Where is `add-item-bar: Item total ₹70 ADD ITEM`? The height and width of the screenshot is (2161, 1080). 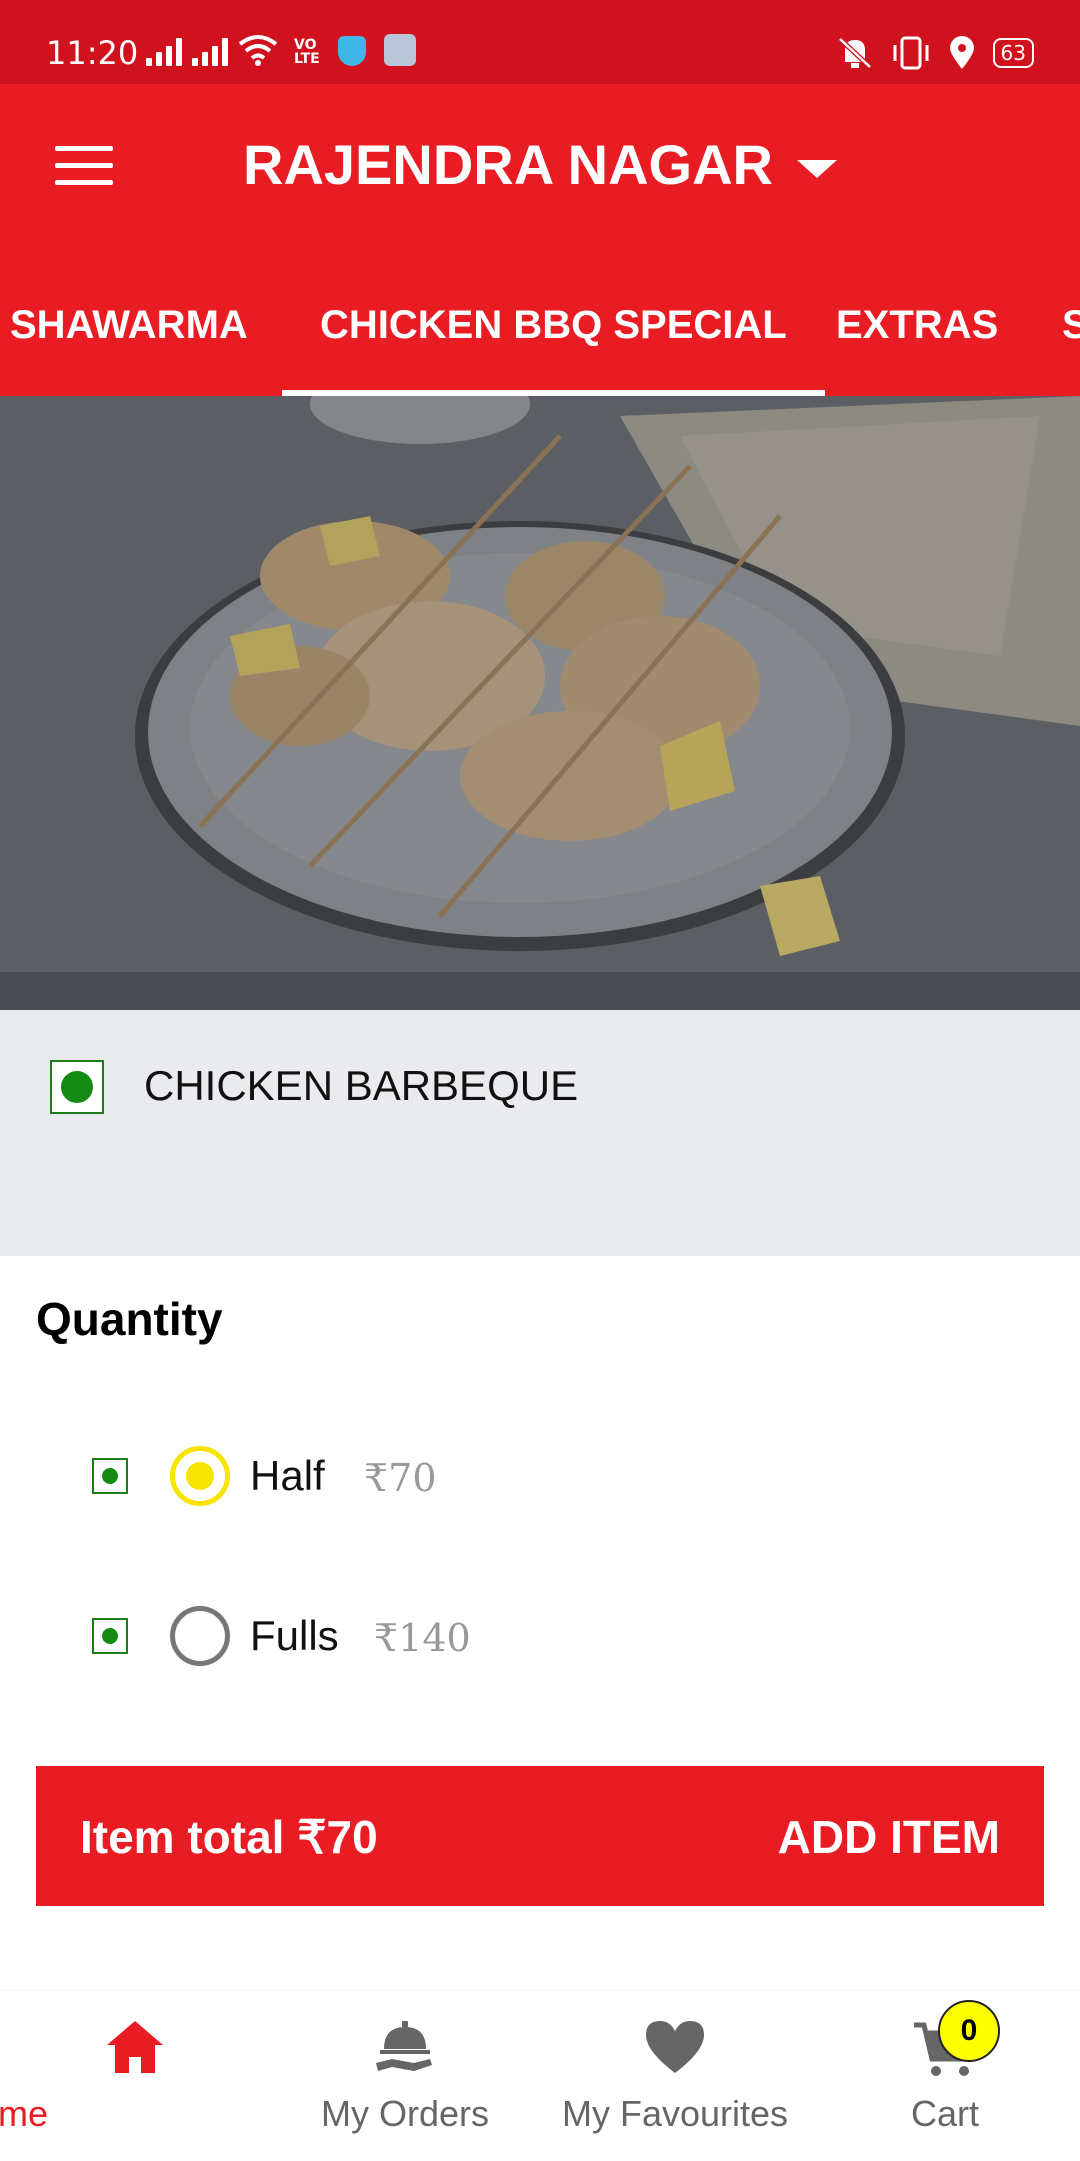
add-item-bar: Item total ₹70 ADD ITEM is located at coordinates (540, 1836).